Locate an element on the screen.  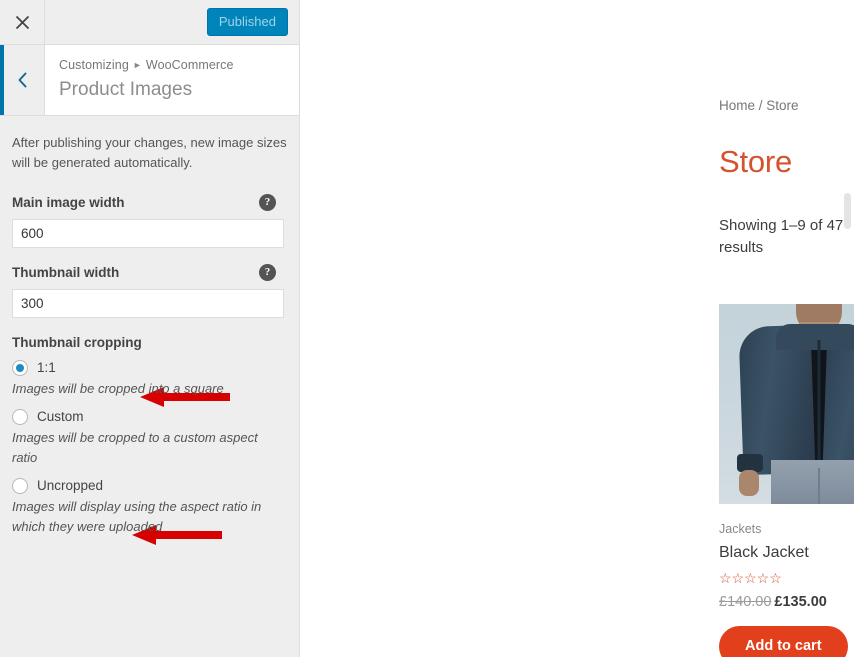
main-image-width-input is located at coordinates (148, 233).